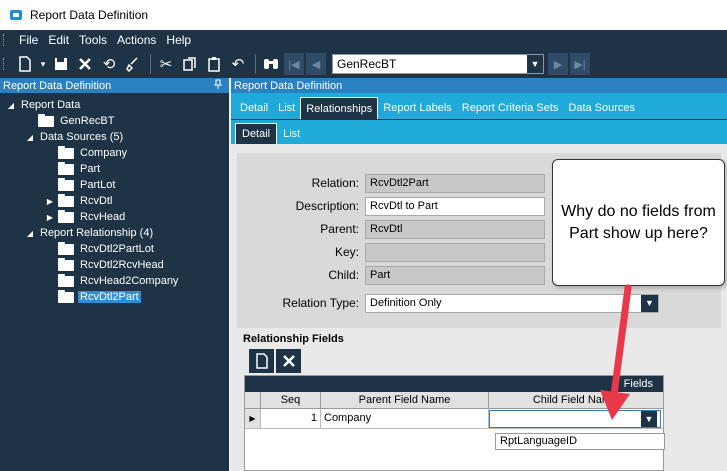 Image resolution: width=727 pixels, height=471 pixels. I want to click on cell-parent-field: Company, so click(405, 418).